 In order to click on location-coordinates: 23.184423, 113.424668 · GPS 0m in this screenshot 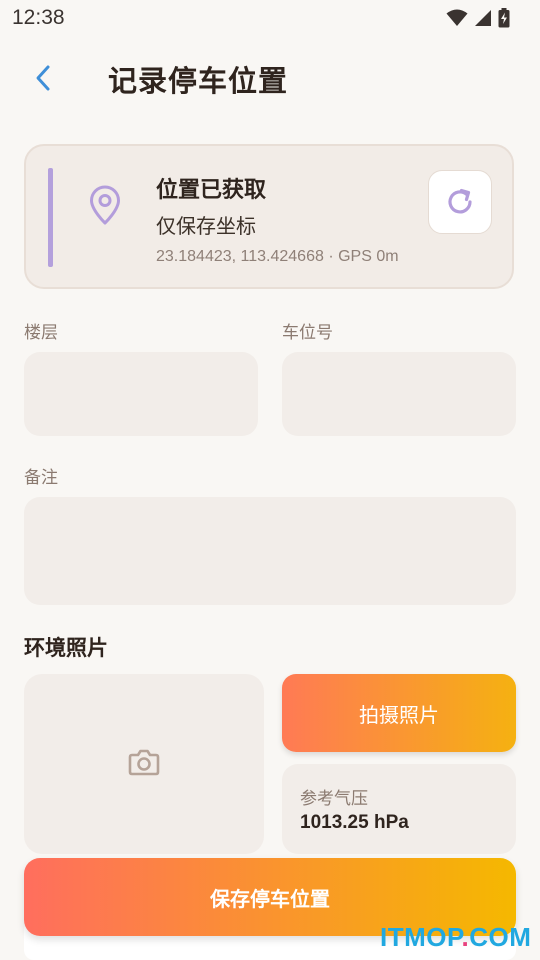, I will do `click(277, 256)`.